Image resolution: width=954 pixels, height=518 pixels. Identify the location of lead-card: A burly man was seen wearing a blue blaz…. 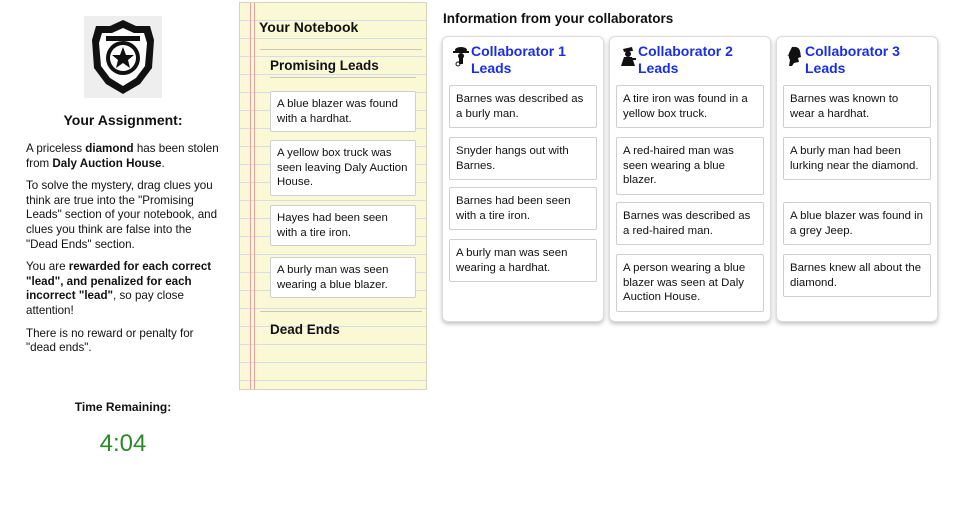
(343, 278).